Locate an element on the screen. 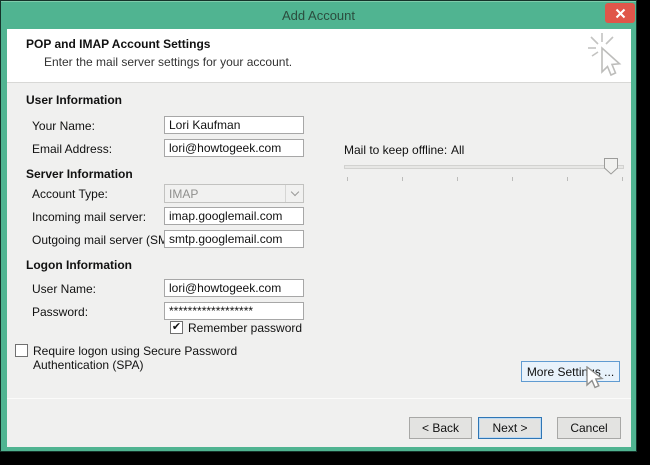  outgoing-server-input is located at coordinates (234, 239).